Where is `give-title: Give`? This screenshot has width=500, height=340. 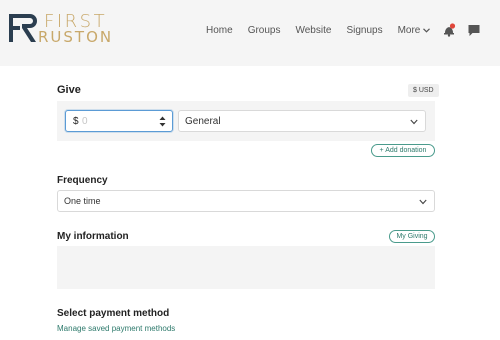 give-title: Give is located at coordinates (69, 90).